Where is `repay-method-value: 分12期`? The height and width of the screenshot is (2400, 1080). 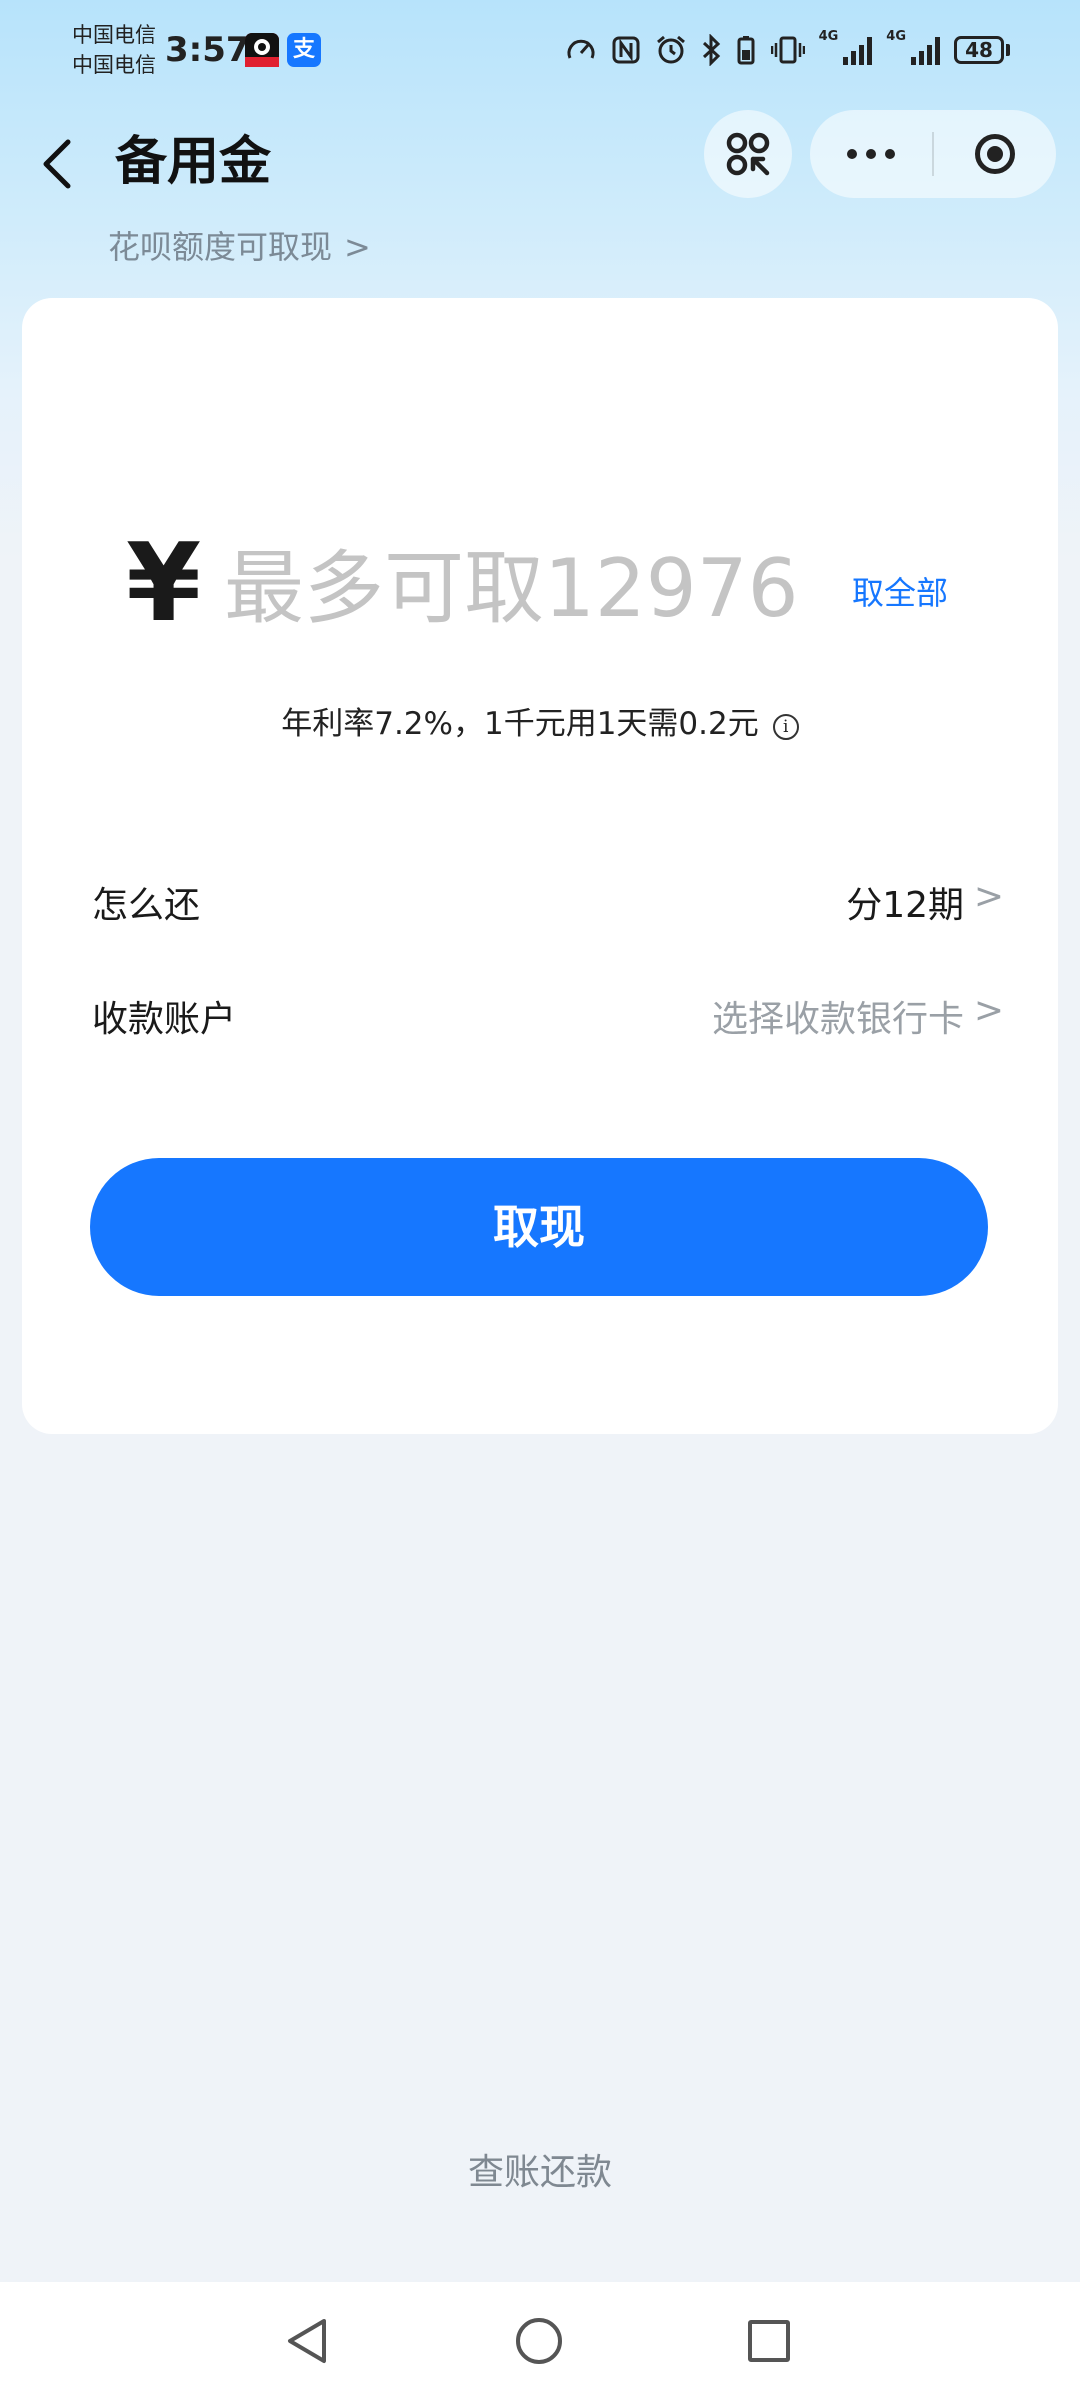 repay-method-value: 分12期 is located at coordinates (905, 905).